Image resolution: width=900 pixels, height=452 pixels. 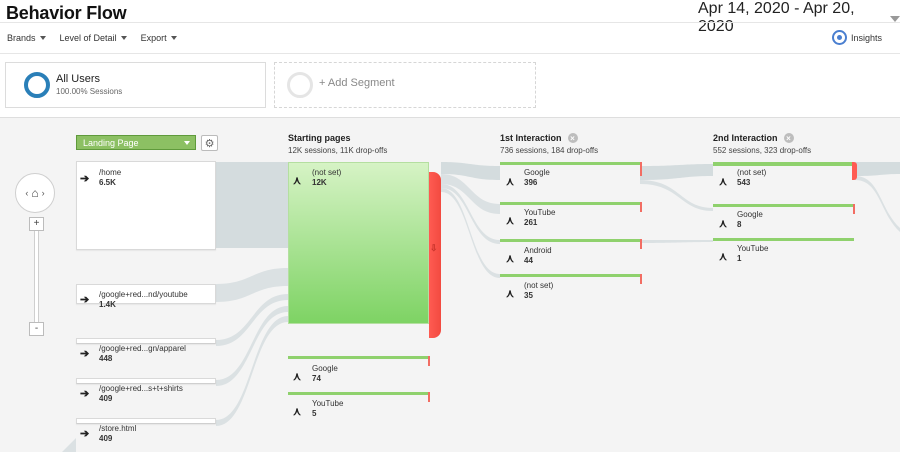 What do you see at coordinates (783, 239) in the screenshot?
I see `second-node-youtube` at bounding box center [783, 239].